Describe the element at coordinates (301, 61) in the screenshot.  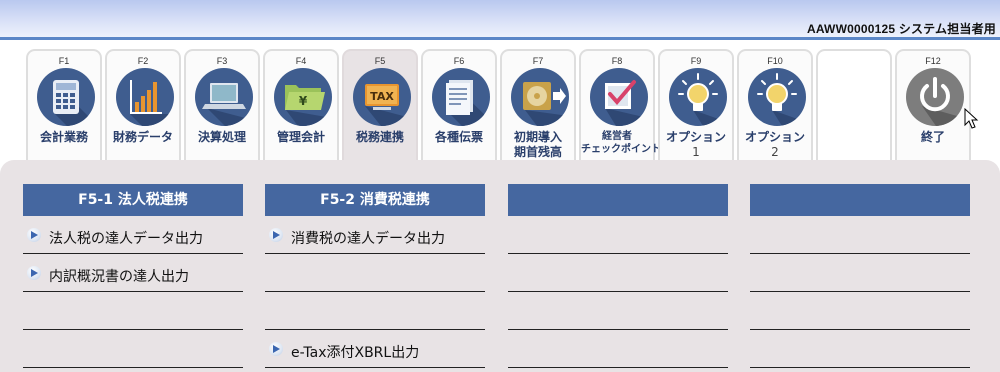
I see `fkey-label: F4` at that location.